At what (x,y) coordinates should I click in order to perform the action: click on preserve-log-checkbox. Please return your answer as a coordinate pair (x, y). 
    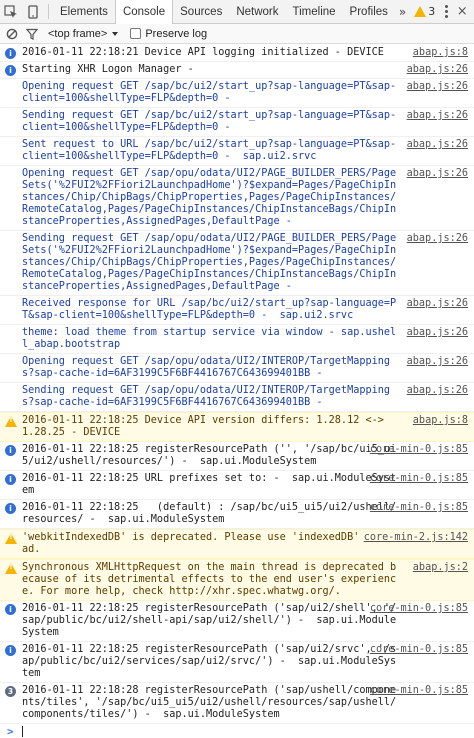
    Looking at the image, I should click on (136, 33).